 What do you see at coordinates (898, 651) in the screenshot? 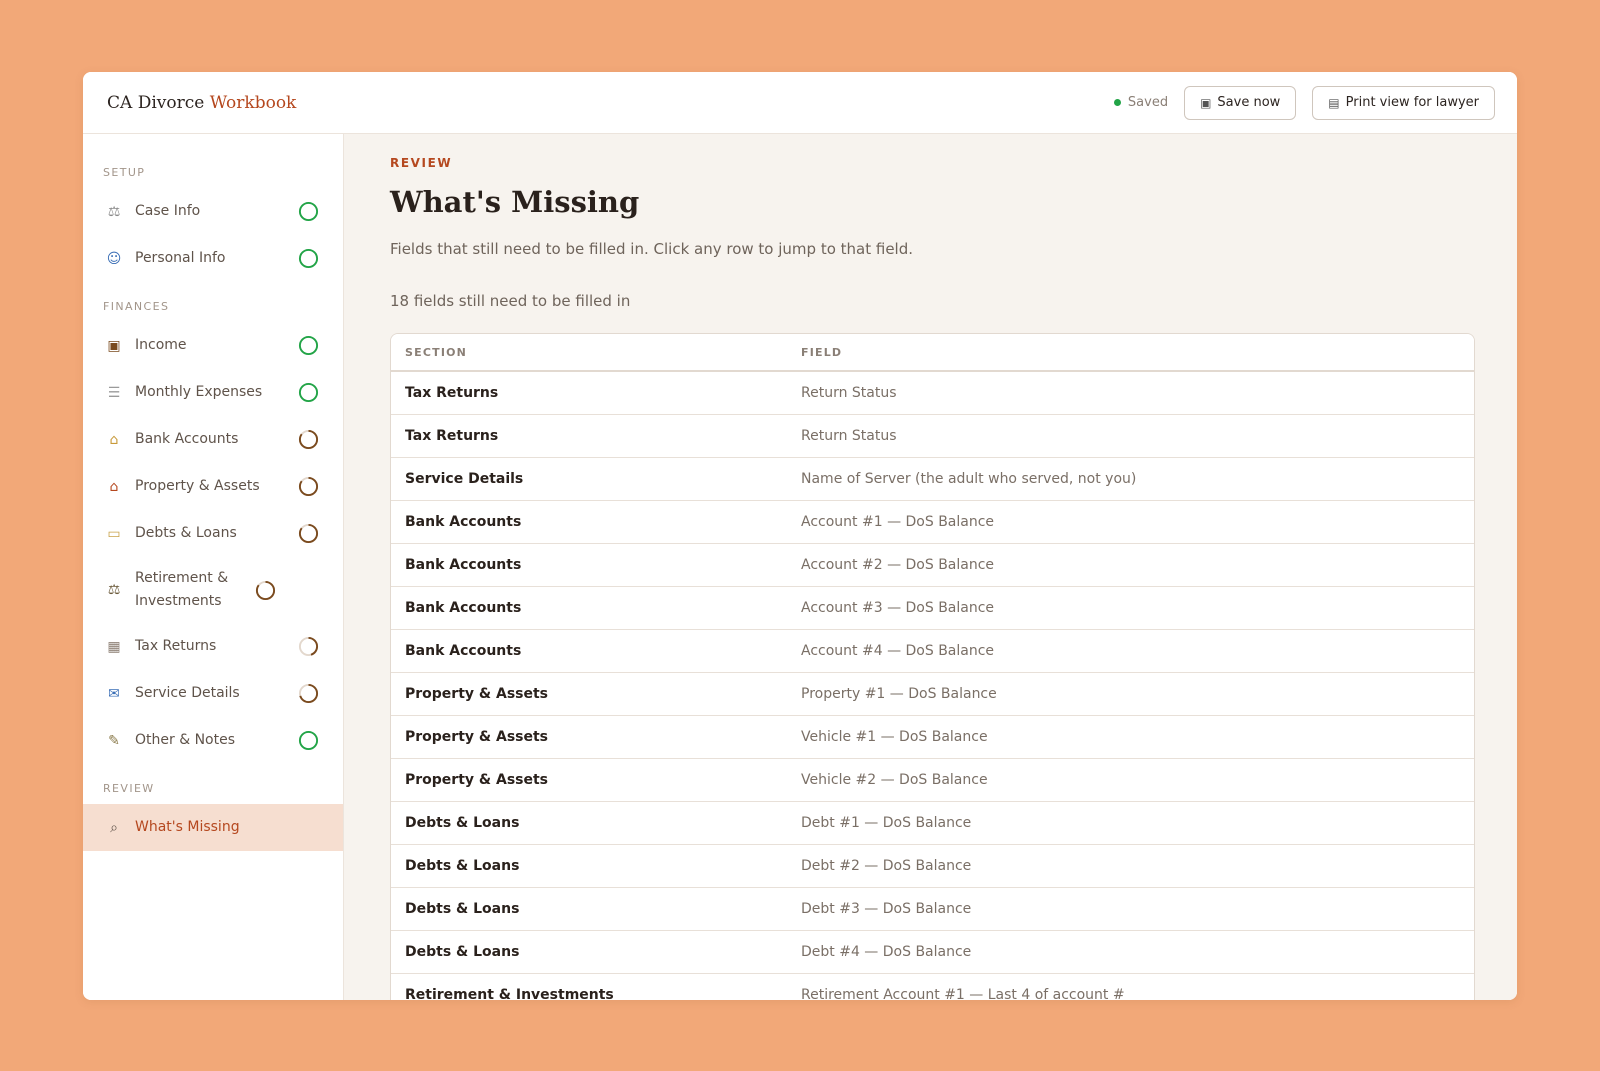
I see `row-field: Account #4 — DoS Balance` at bounding box center [898, 651].